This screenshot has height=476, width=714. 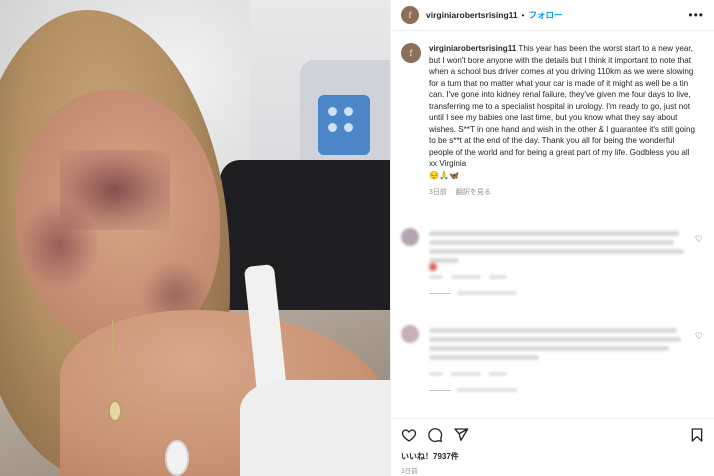 What do you see at coordinates (444, 175) in the screenshot?
I see `caption-emojis: 😔🙏🦋` at bounding box center [444, 175].